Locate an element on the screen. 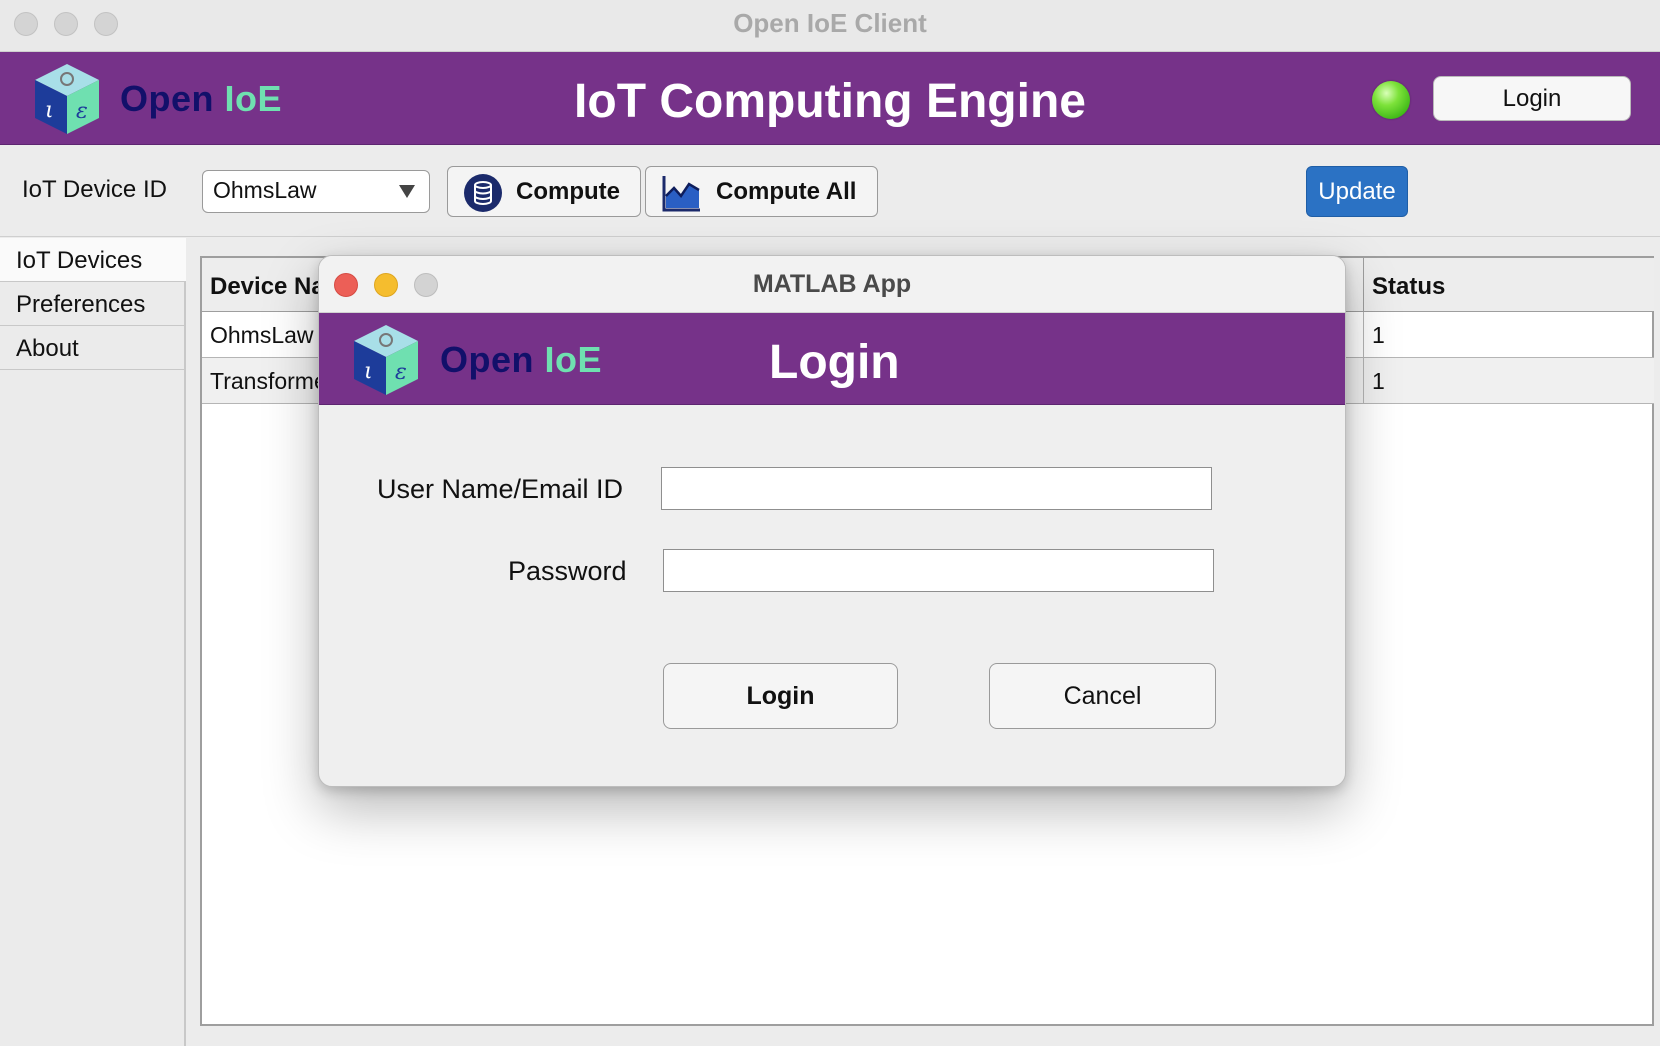 Image resolution: width=1660 pixels, height=1046 pixels. chevron-down-icon is located at coordinates (407, 191).